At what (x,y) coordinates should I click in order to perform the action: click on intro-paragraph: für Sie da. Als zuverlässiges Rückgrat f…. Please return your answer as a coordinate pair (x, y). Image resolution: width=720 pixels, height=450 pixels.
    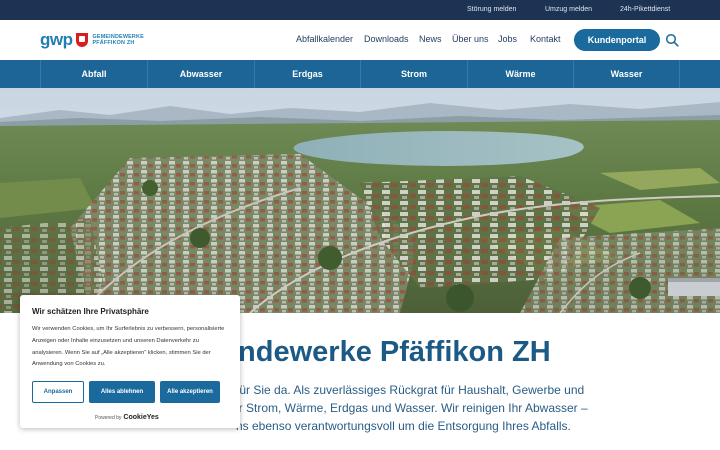
    Looking at the image, I should click on (412, 408).